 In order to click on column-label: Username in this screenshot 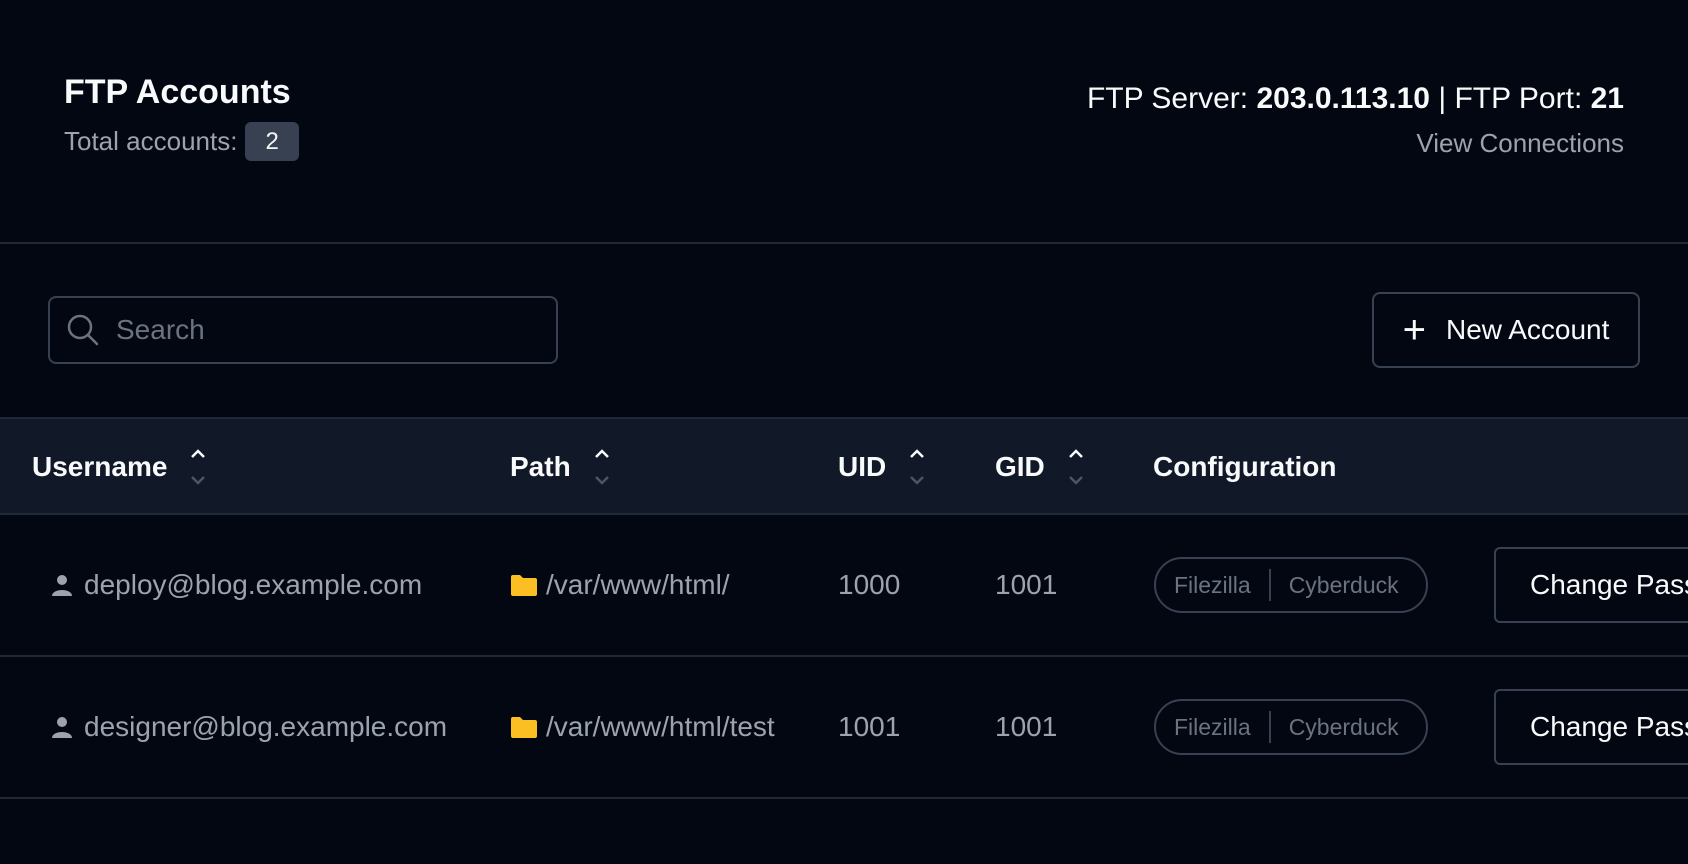, I will do `click(100, 466)`.